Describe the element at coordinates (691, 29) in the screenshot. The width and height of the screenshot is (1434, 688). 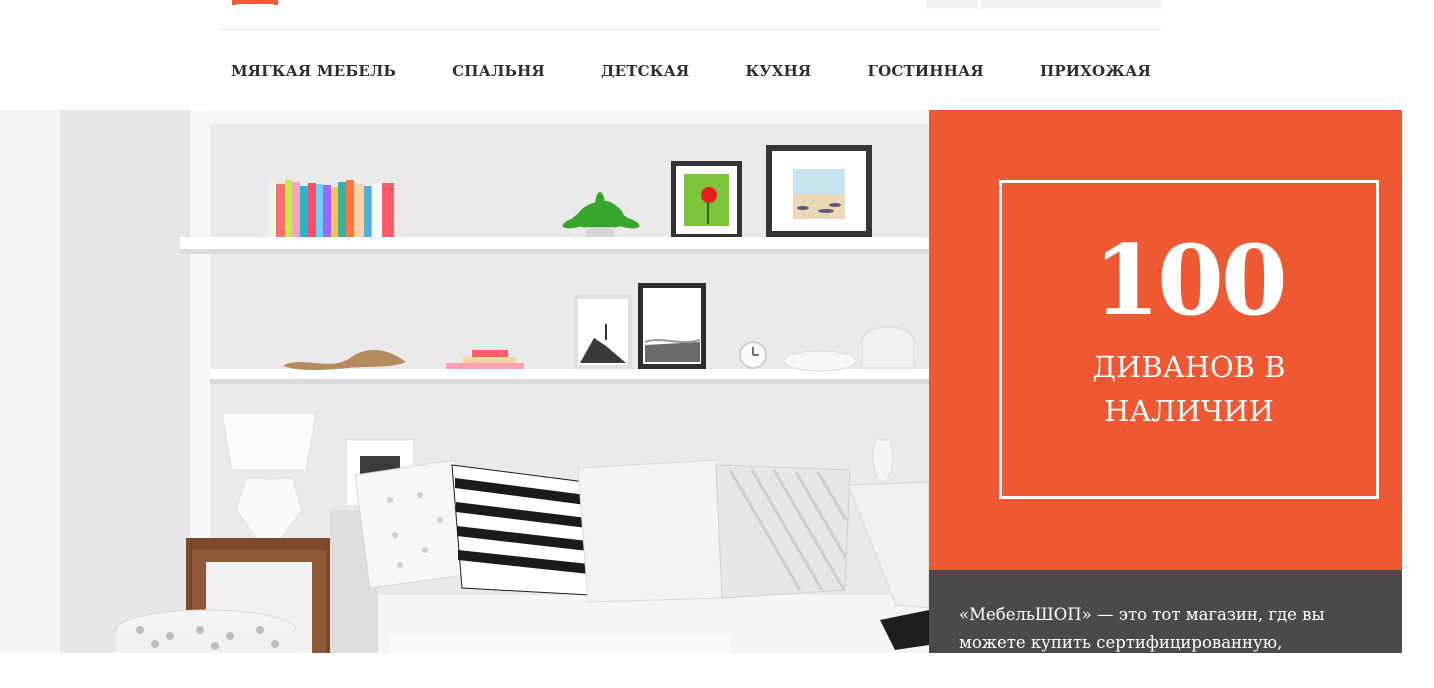
I see `header-divider` at that location.